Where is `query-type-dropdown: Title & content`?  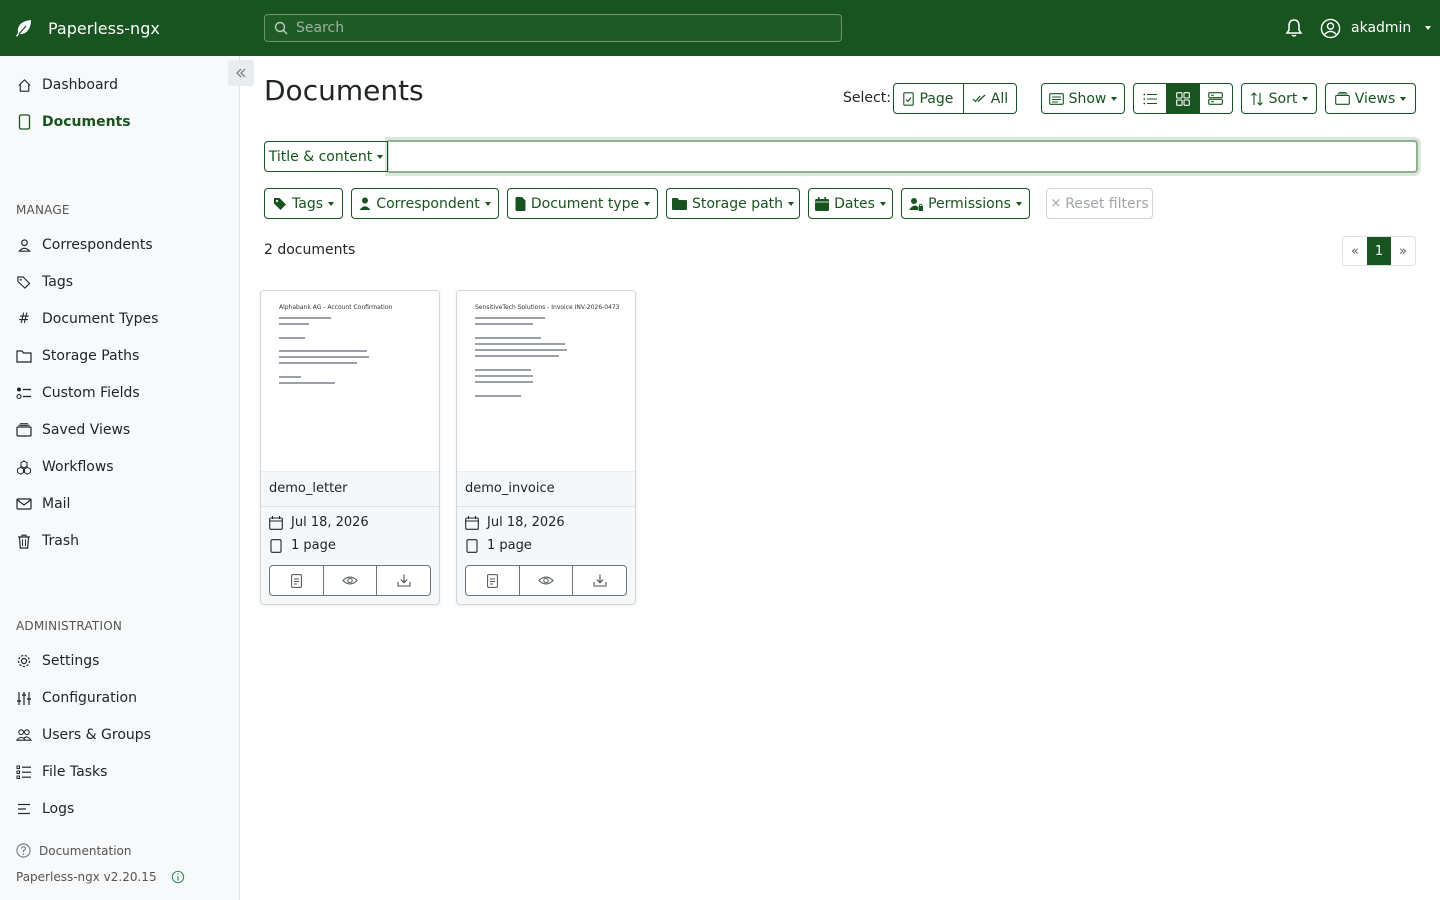 query-type-dropdown: Title & content is located at coordinates (326, 156).